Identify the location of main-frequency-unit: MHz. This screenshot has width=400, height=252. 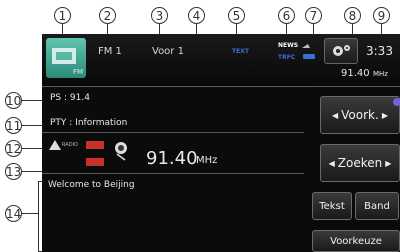
(207, 160).